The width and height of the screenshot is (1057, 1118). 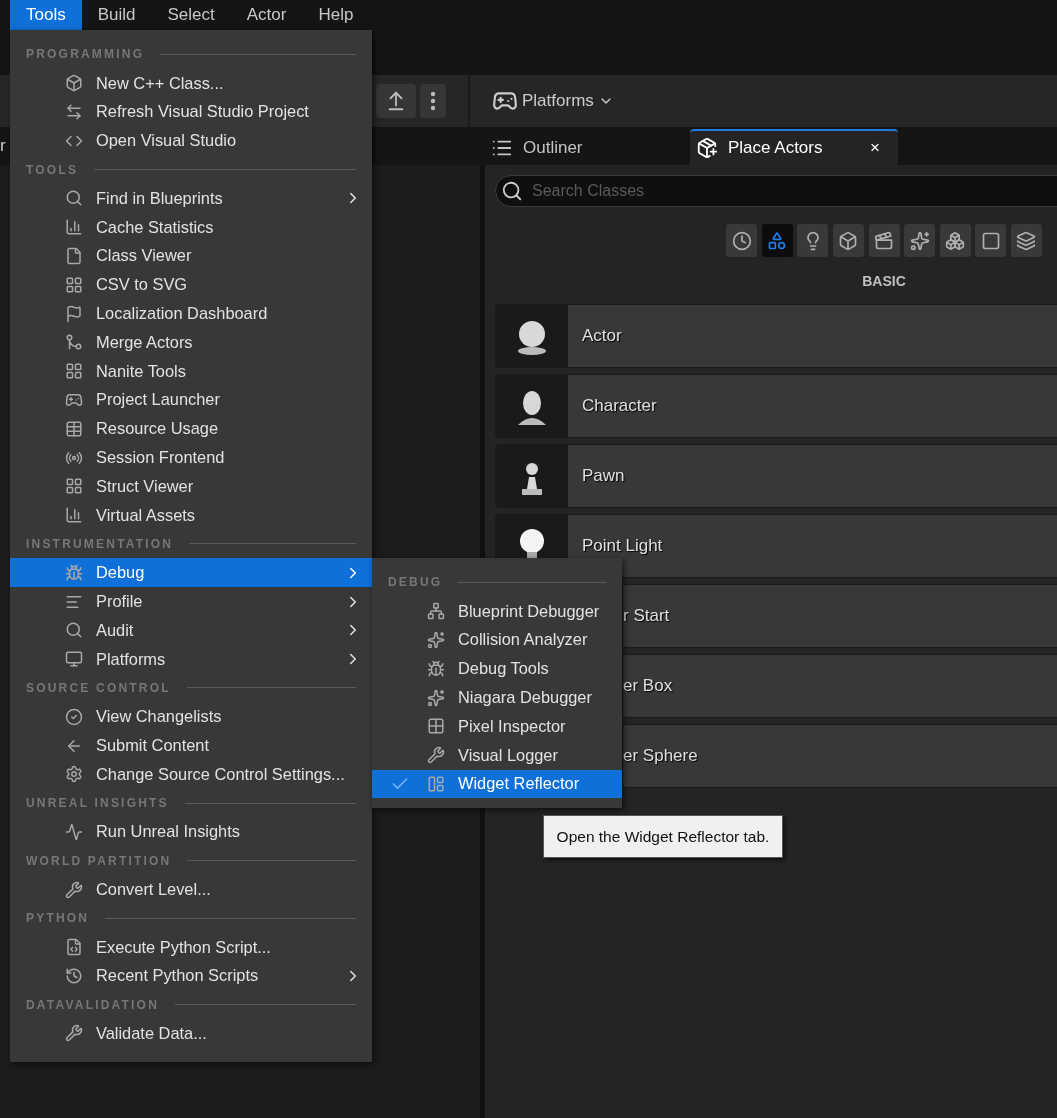 I want to click on actor-name: Actor, so click(x=602, y=336).